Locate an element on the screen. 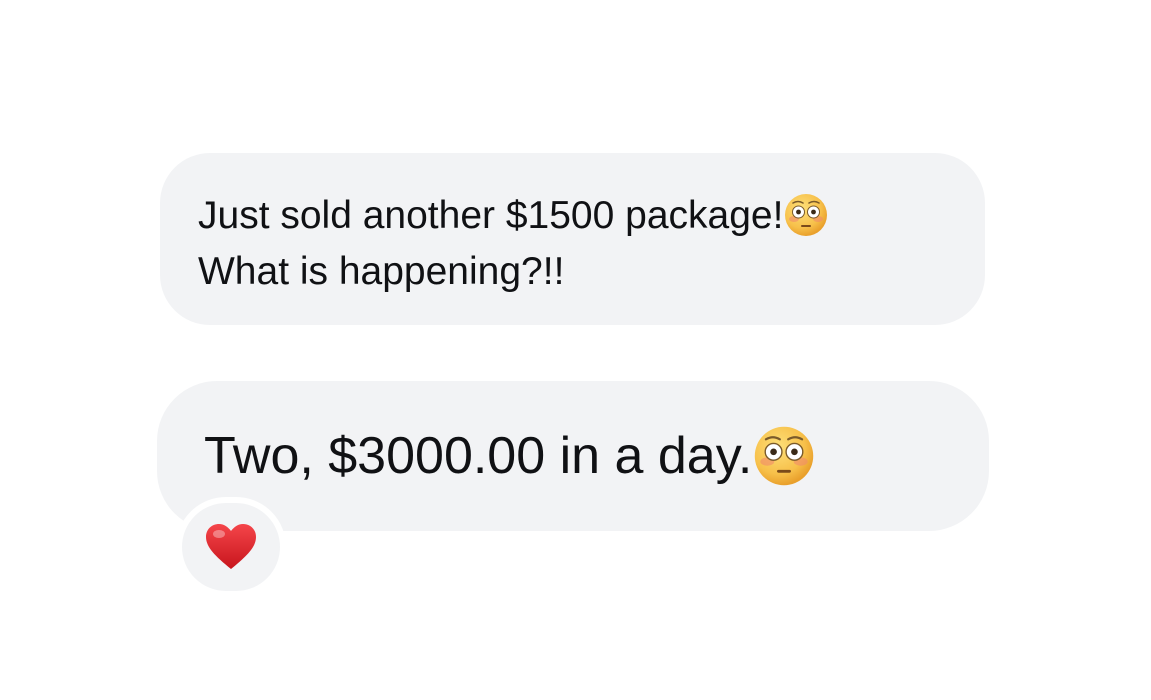  message-line: Just sold another $1500 package! is located at coordinates (571, 216).